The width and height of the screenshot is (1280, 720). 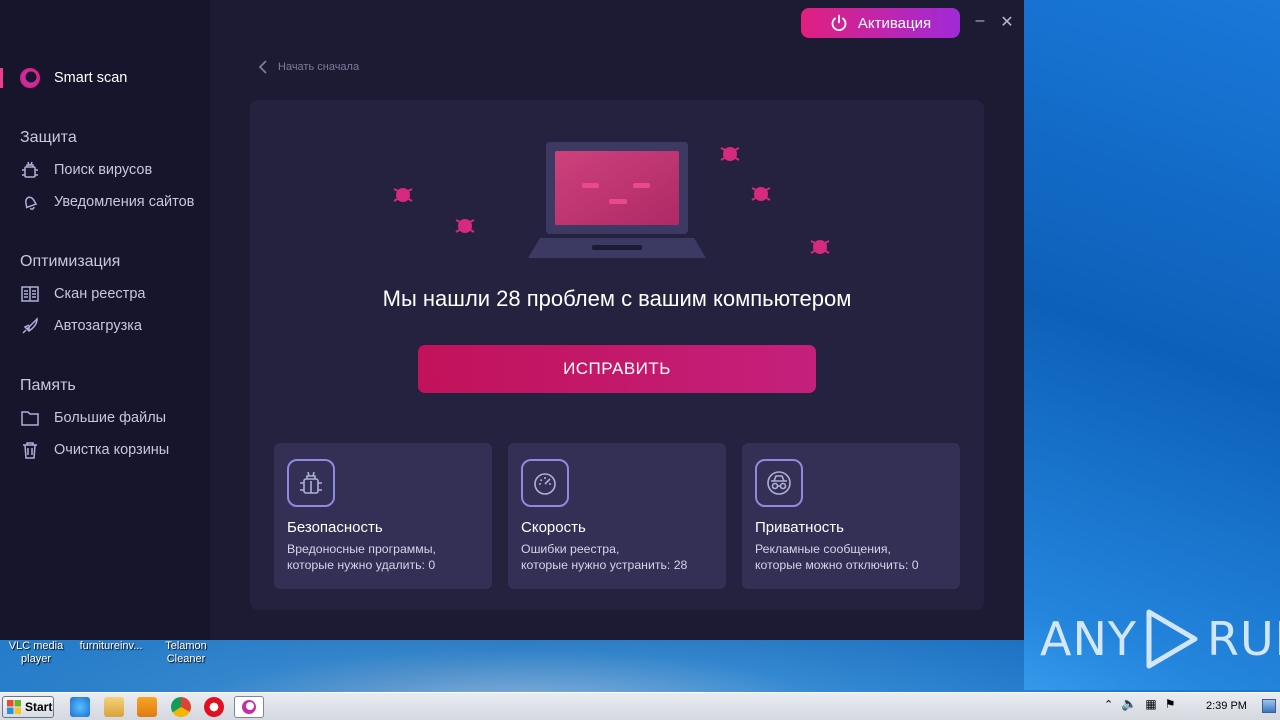 I want to click on sidebar-item-label: Скан реестра, so click(x=100, y=294).